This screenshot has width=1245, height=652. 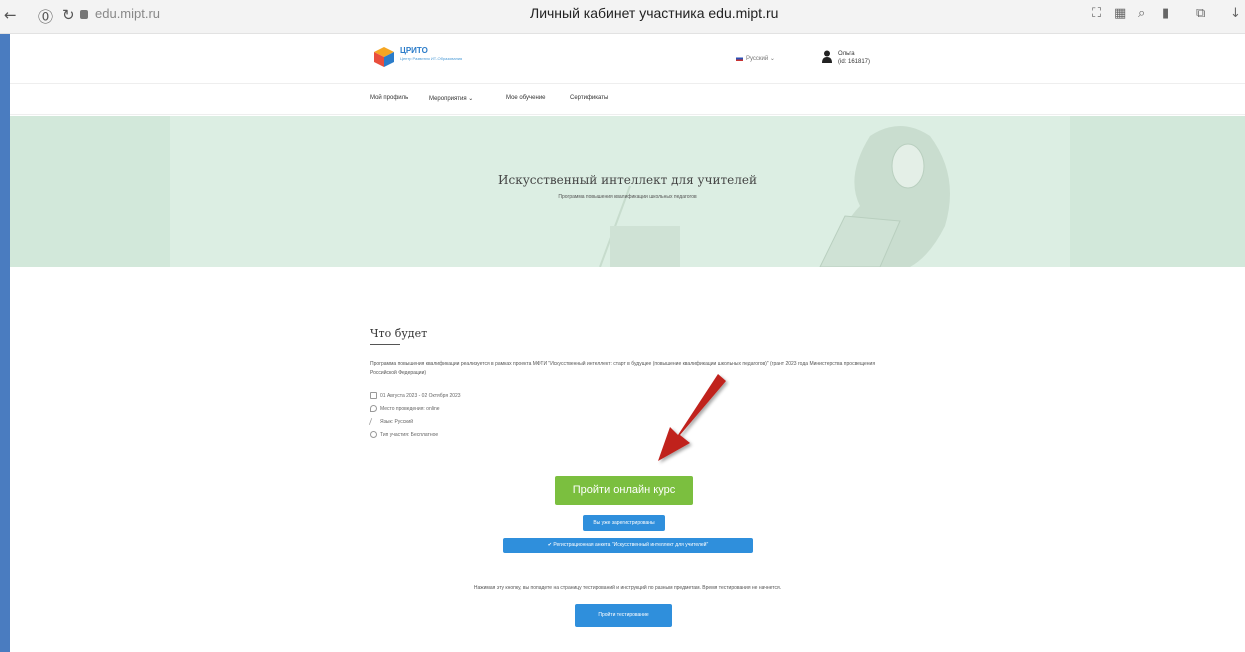 What do you see at coordinates (589, 98) in the screenshot?
I see `menu-item-certificates: Сертификаты` at bounding box center [589, 98].